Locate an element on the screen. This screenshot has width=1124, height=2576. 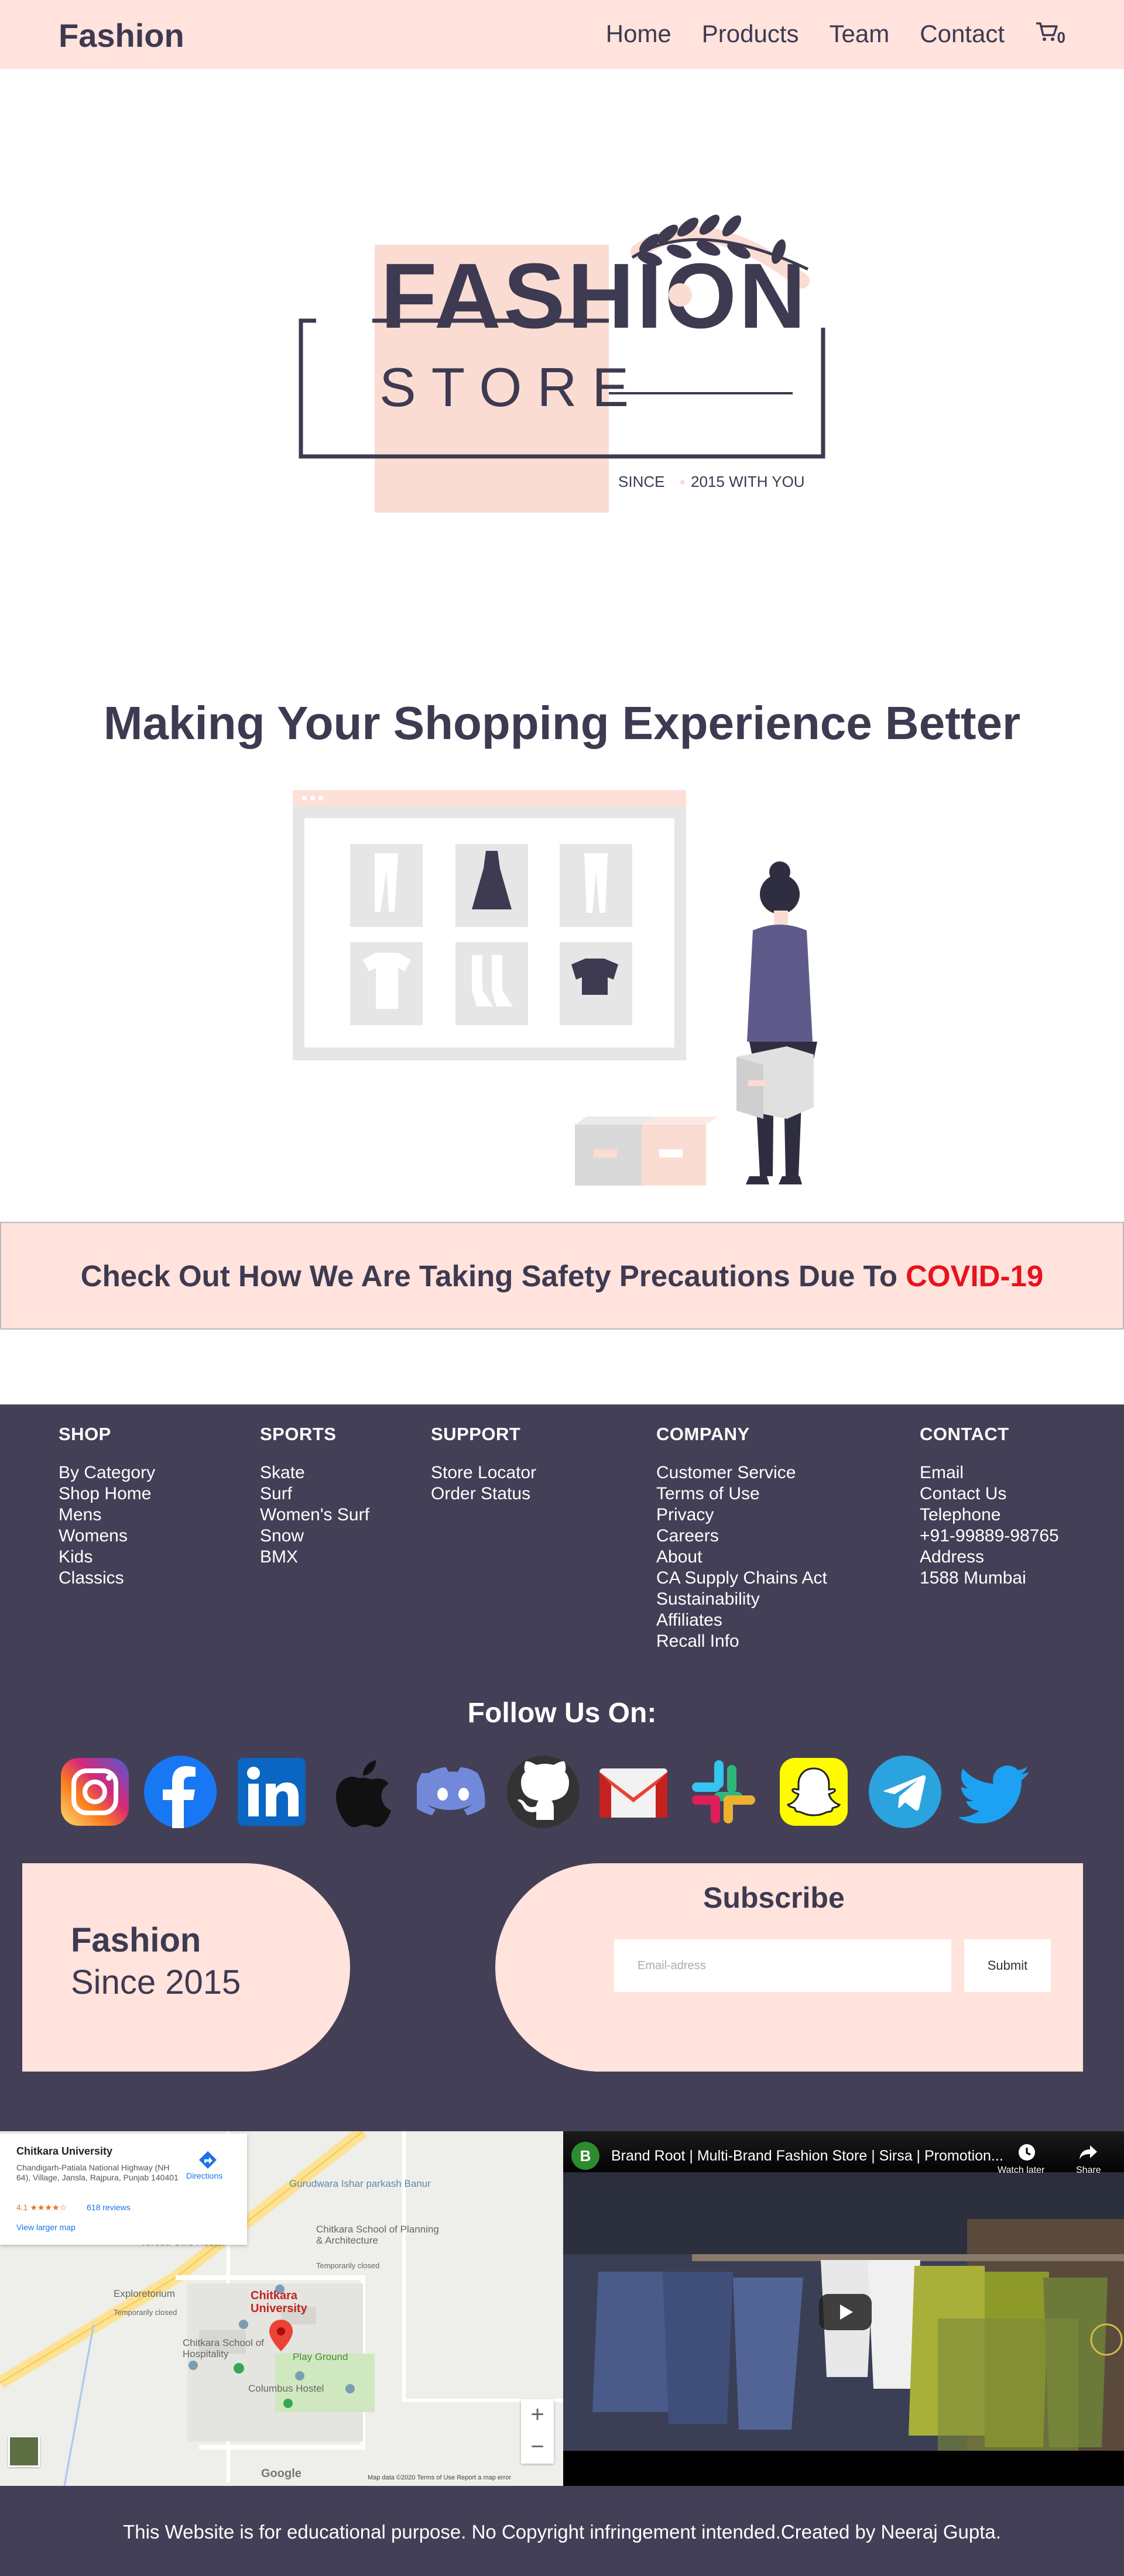
footer-col-support: SUPPORT Store Locator Order Status is located at coordinates (484, 1465).